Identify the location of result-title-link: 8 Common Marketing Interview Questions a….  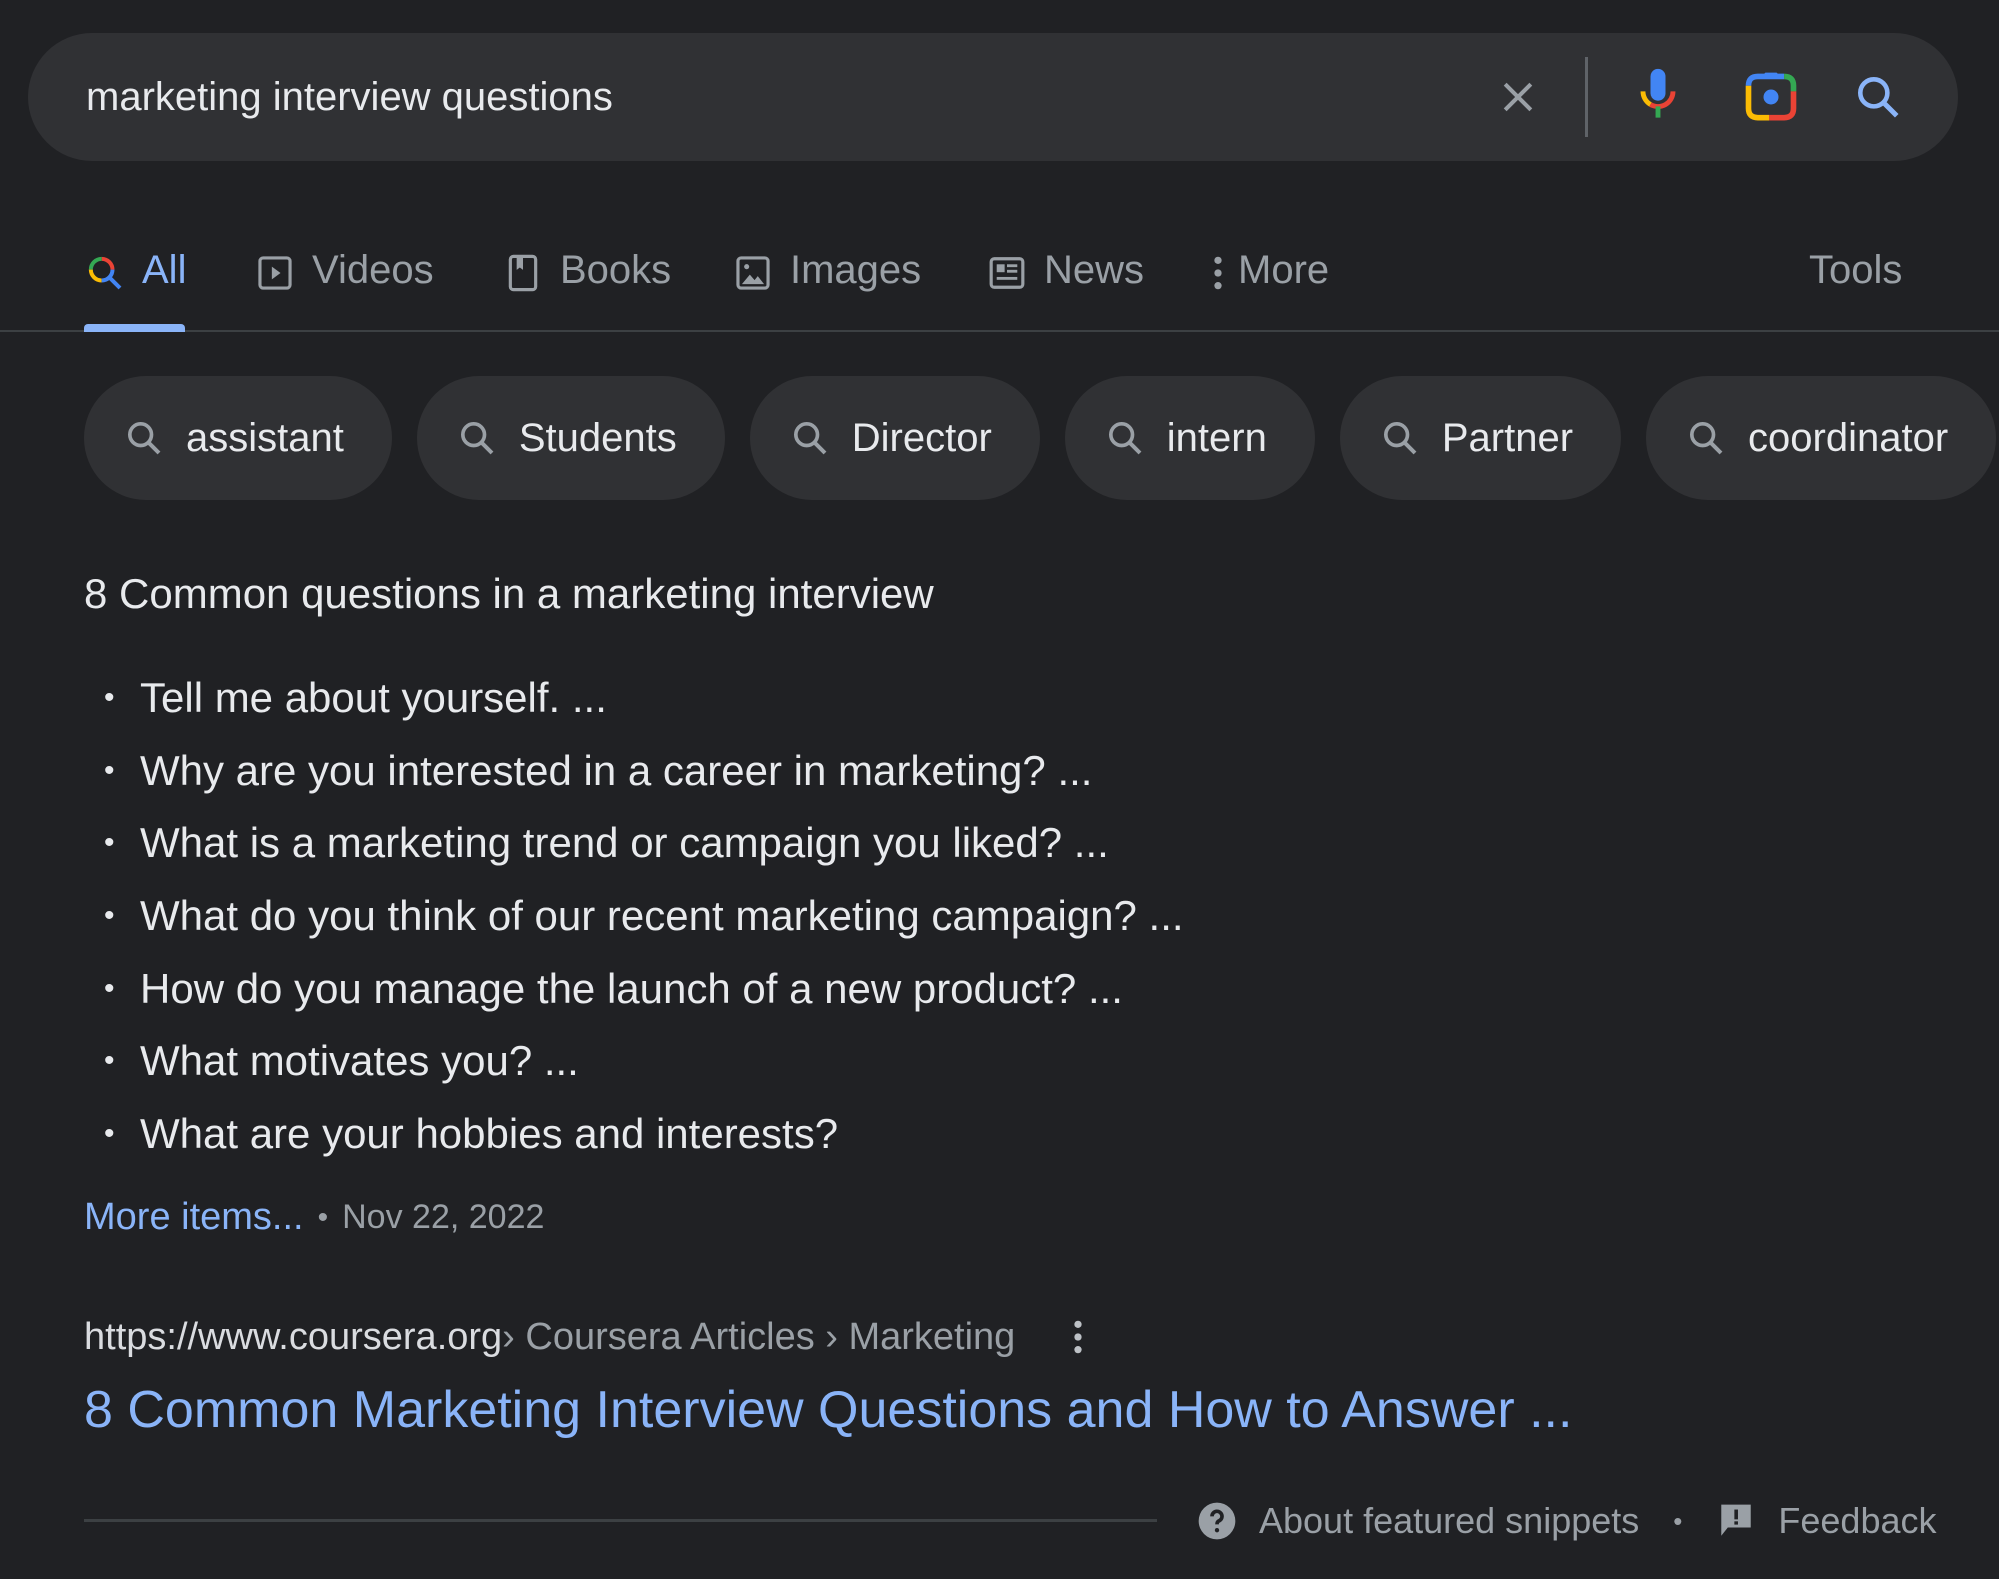
(828, 1410).